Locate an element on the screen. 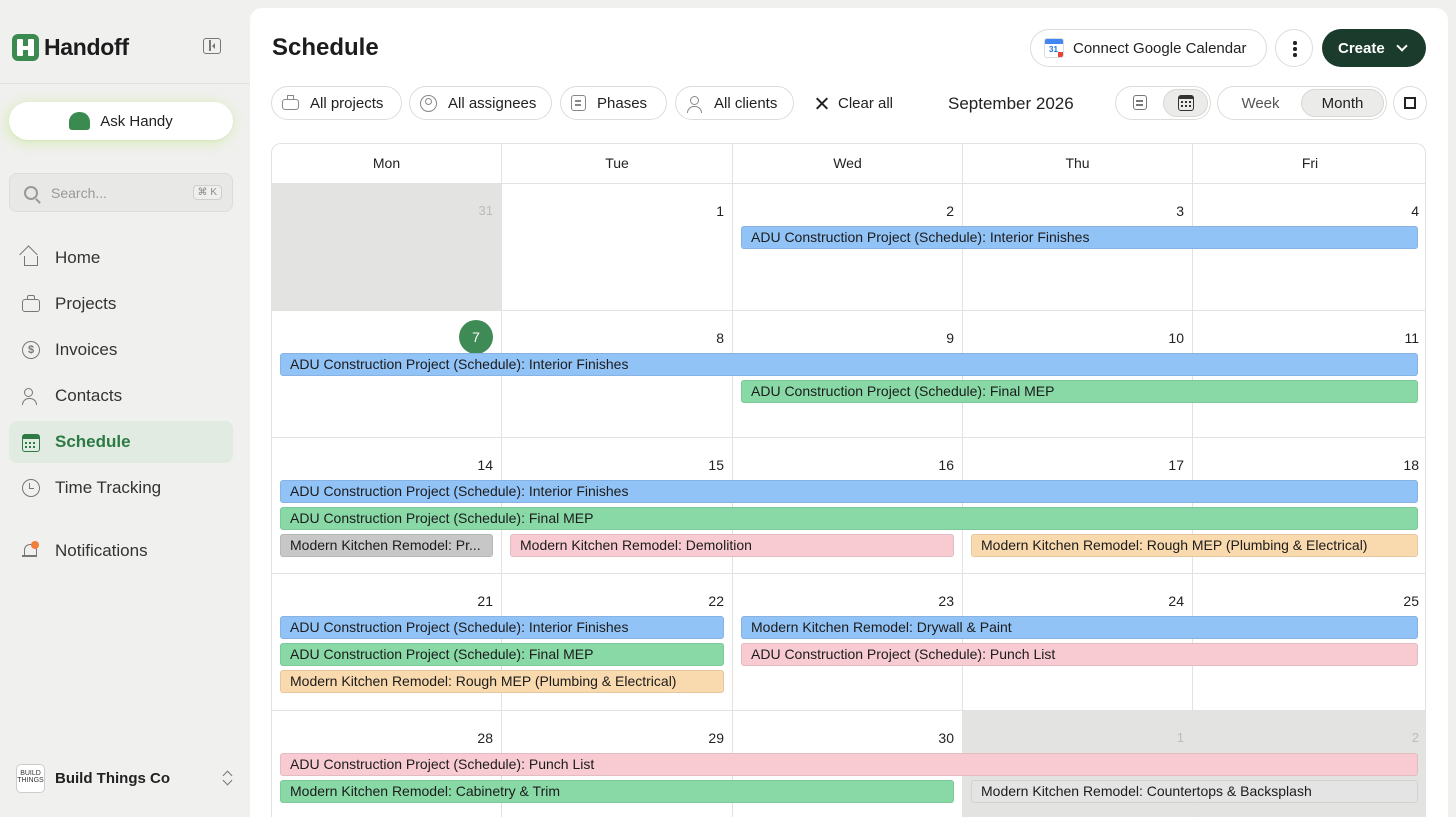 The image size is (1456, 817). search-icon is located at coordinates (31, 192).